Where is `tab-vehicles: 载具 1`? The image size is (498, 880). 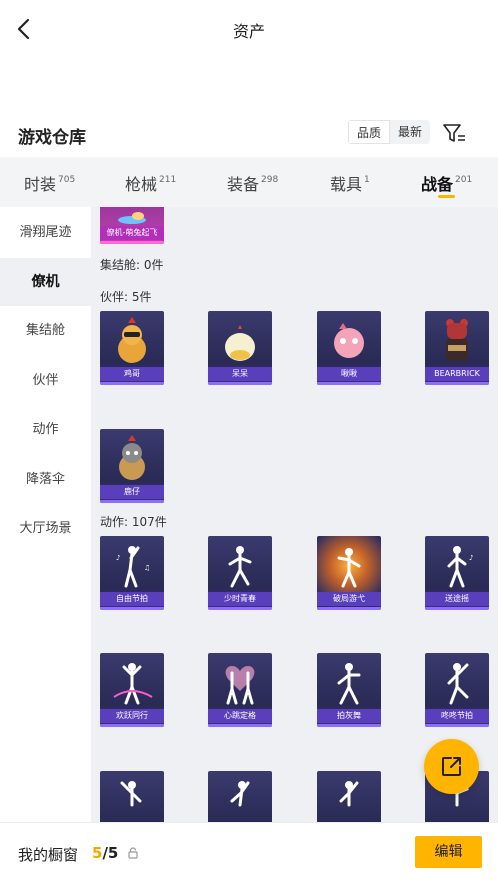
tab-vehicles: 载具 1 is located at coordinates (350, 183).